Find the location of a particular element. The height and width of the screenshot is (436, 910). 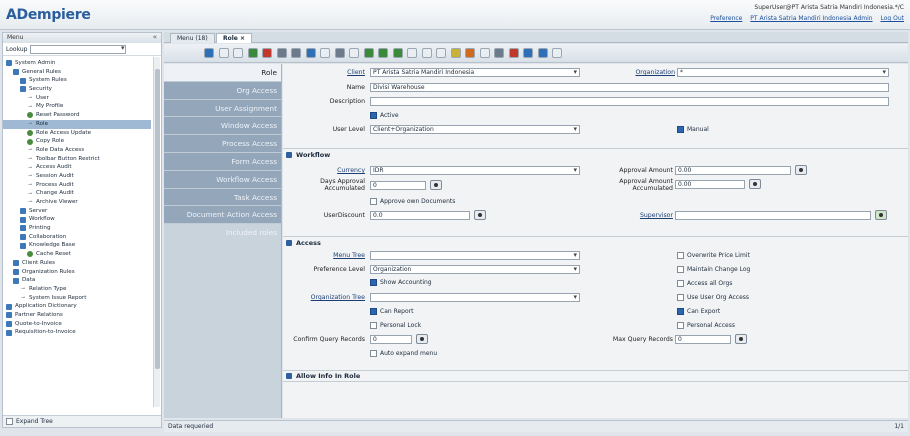

next-record-icon is located at coordinates (397, 53).